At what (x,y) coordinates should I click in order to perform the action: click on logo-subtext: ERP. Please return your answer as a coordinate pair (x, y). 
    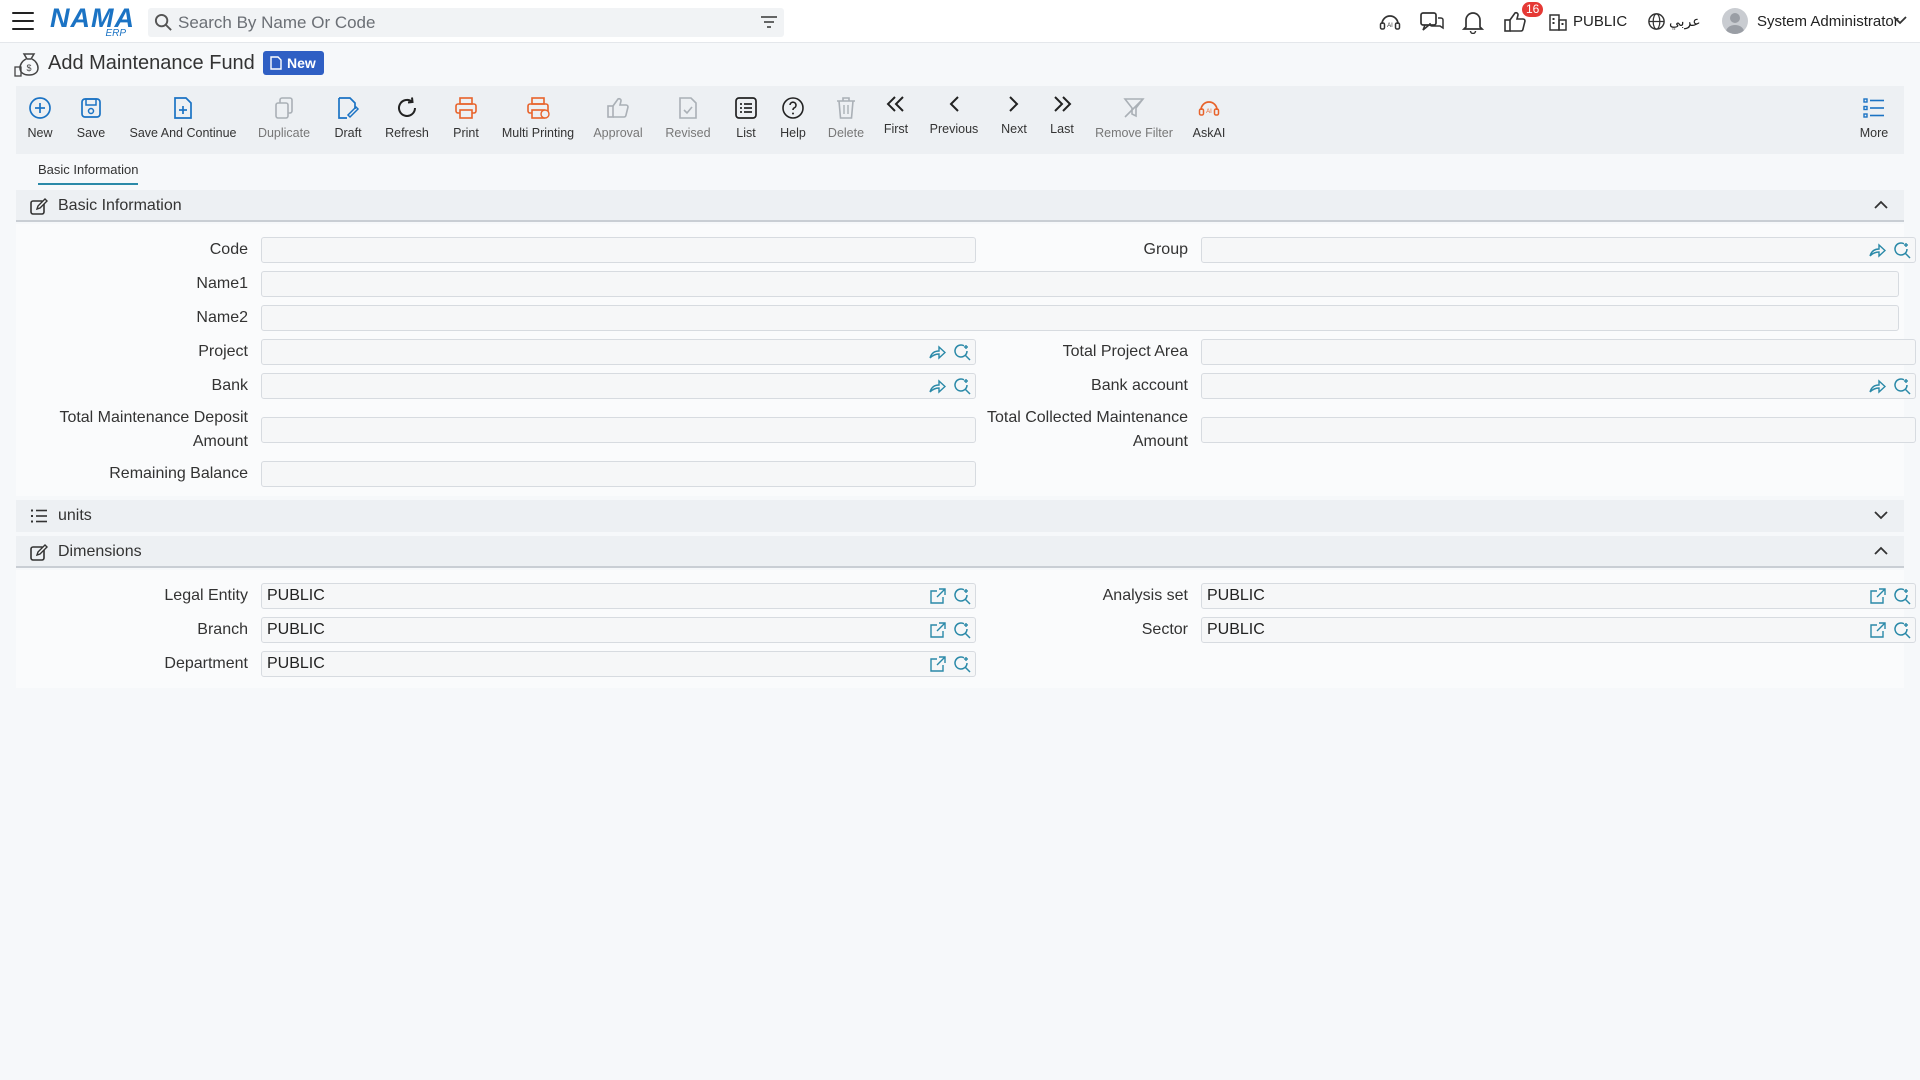
    Looking at the image, I should click on (115, 33).